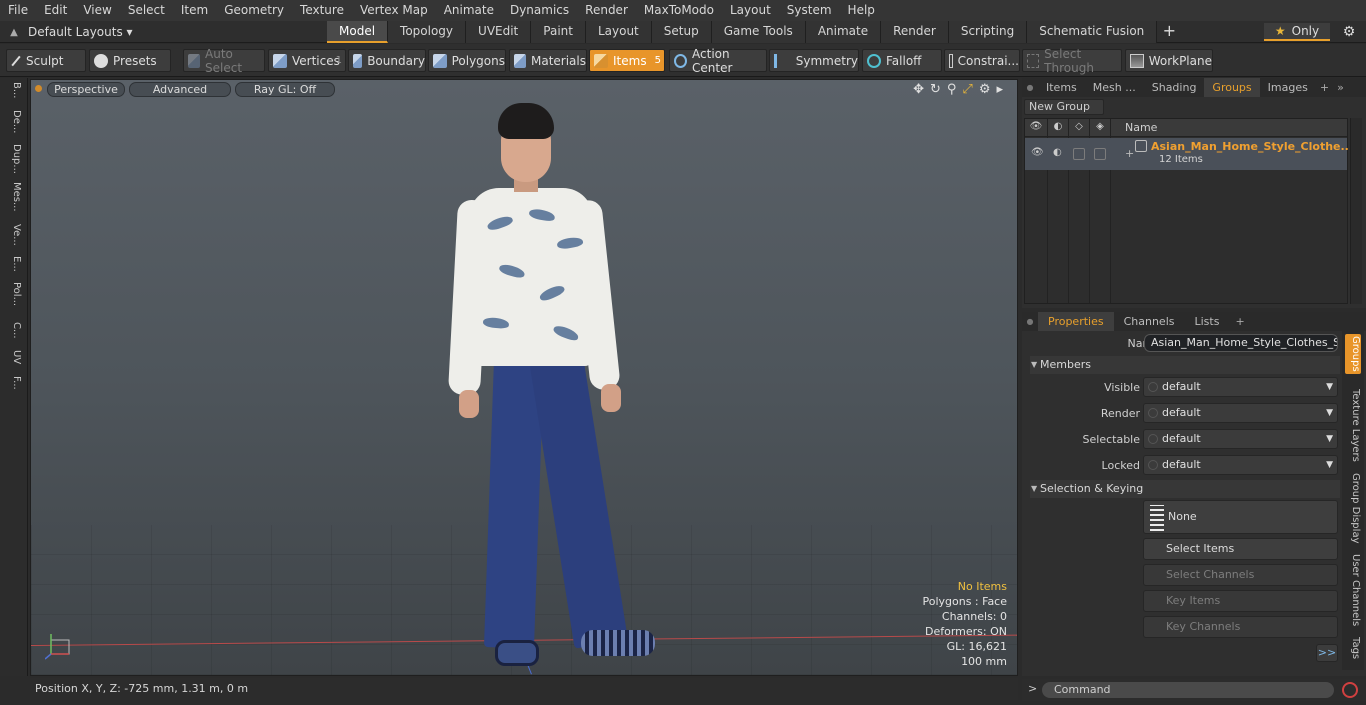 This screenshot has width=1366, height=705. I want to click on action-center-button: Action Center, so click(718, 61).